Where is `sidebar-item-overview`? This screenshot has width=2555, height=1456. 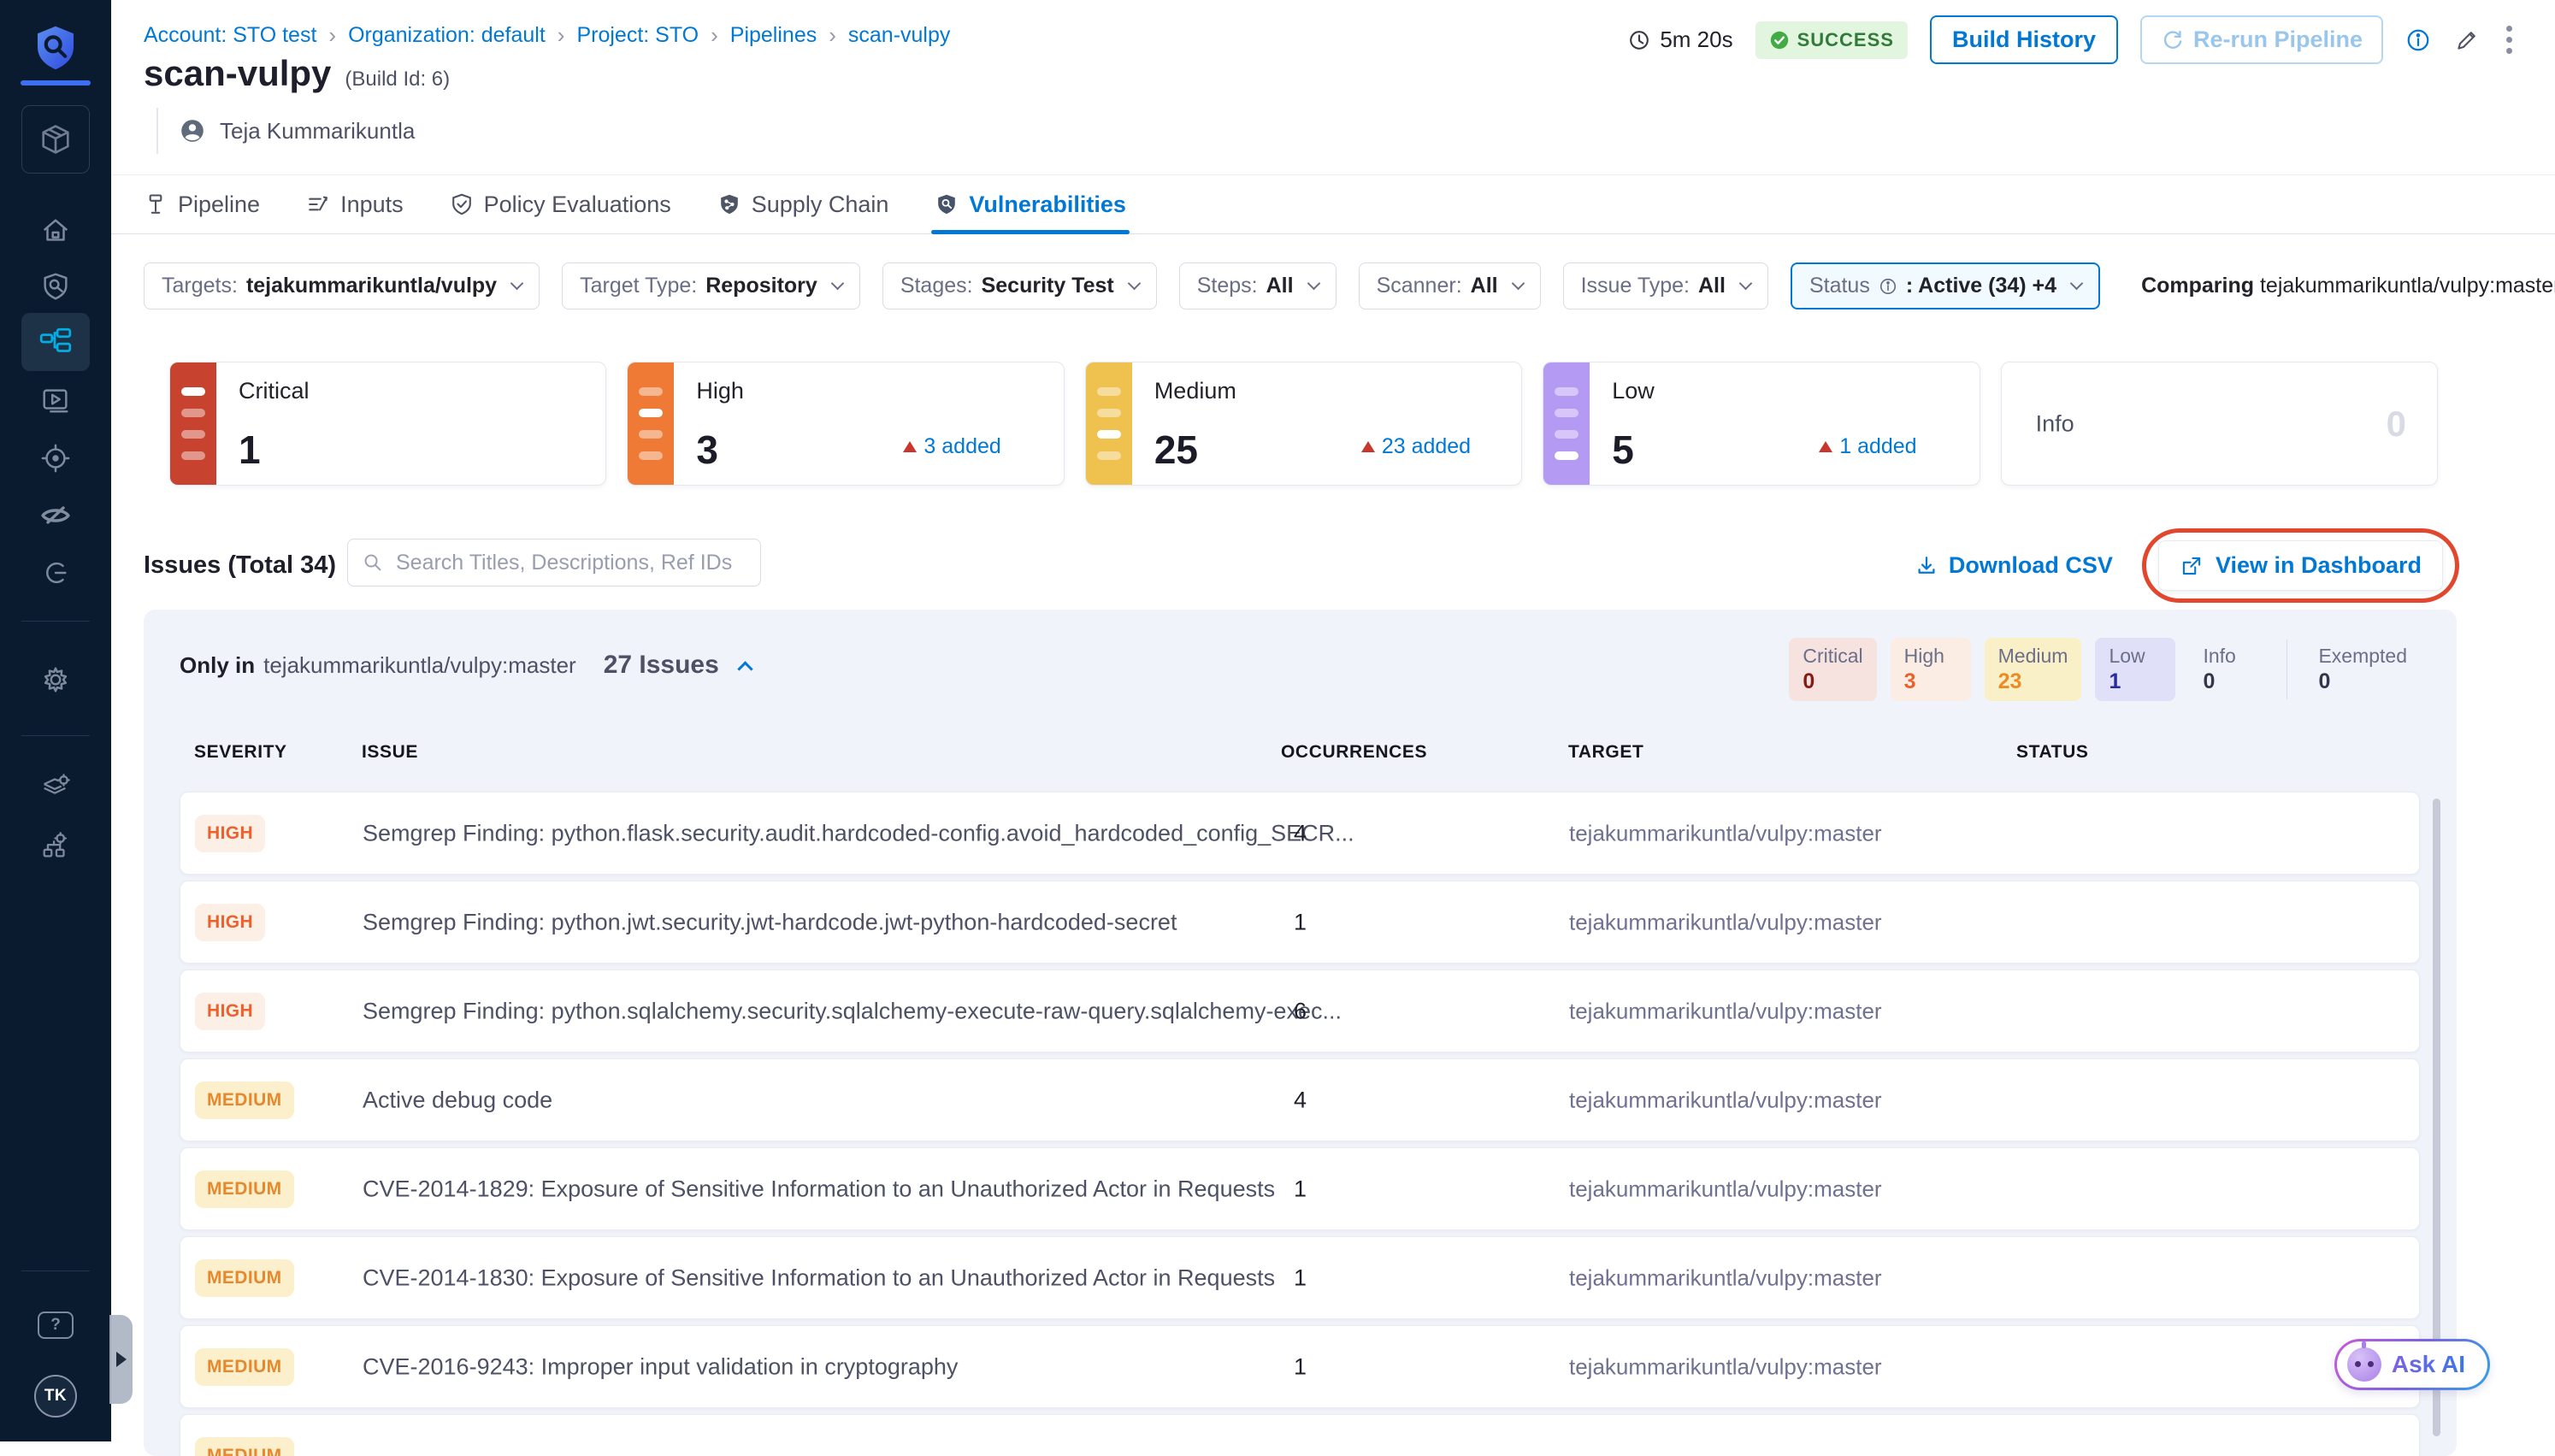
sidebar-item-overview is located at coordinates (55, 286).